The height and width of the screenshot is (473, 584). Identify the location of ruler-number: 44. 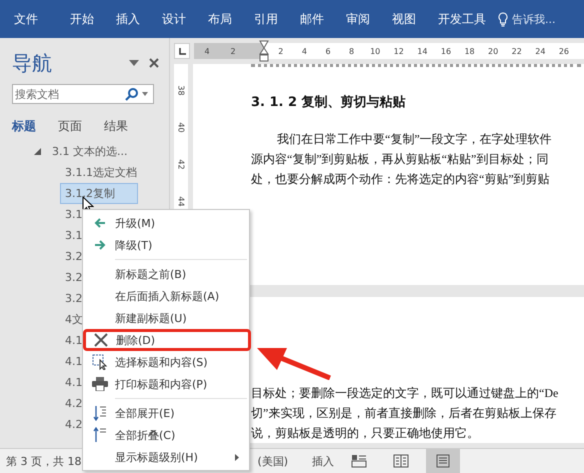
(181, 201).